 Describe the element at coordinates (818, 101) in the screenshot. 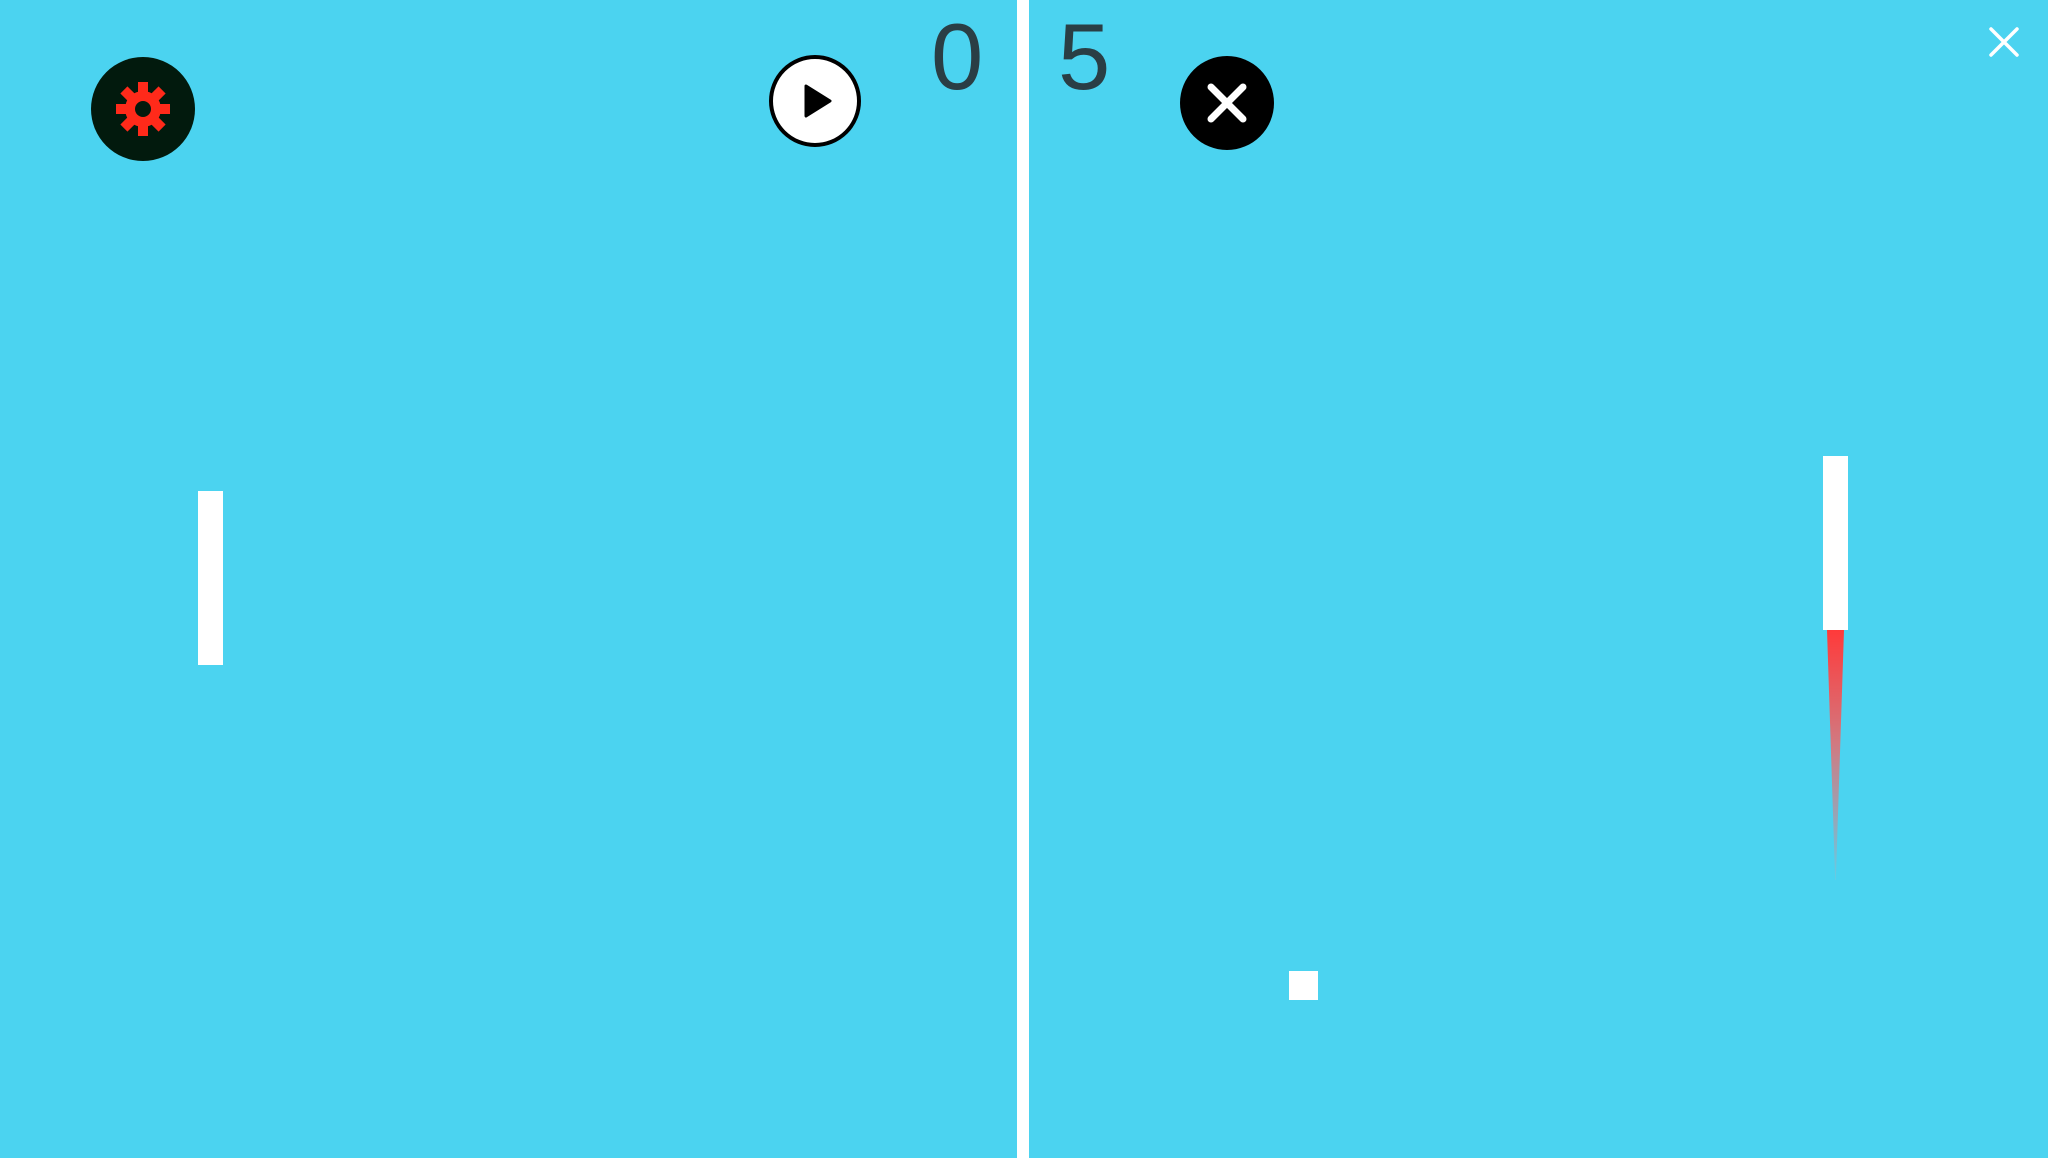

I see `play-icon` at that location.